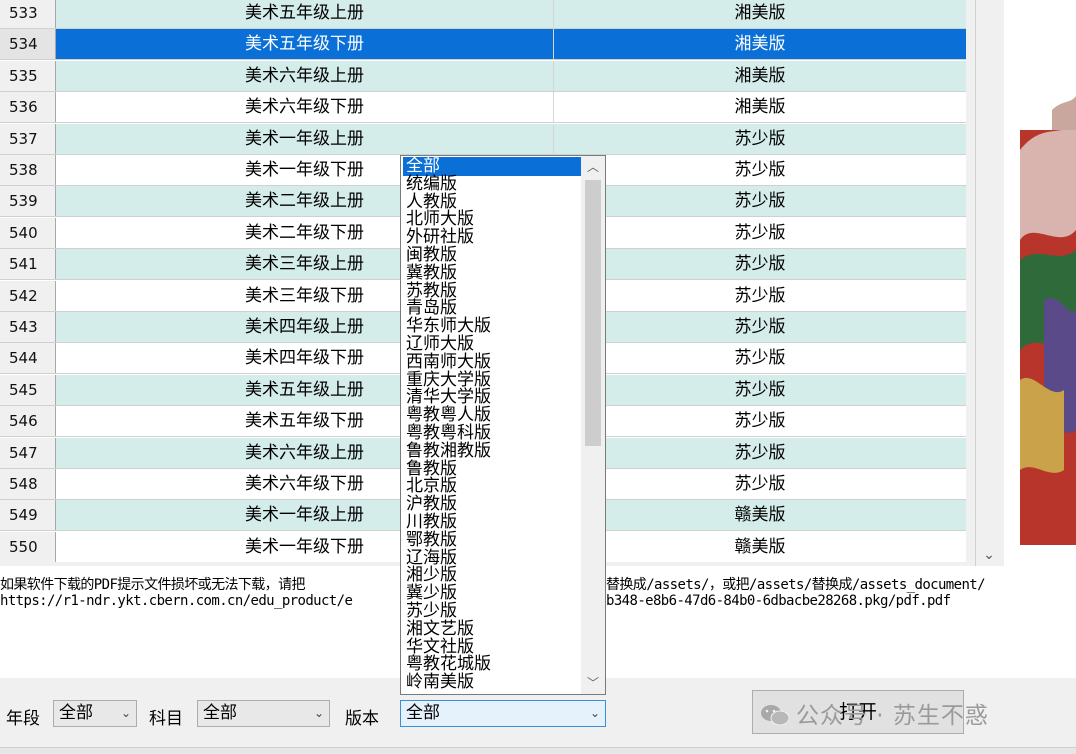  I want to click on row-number: 540, so click(28, 232).